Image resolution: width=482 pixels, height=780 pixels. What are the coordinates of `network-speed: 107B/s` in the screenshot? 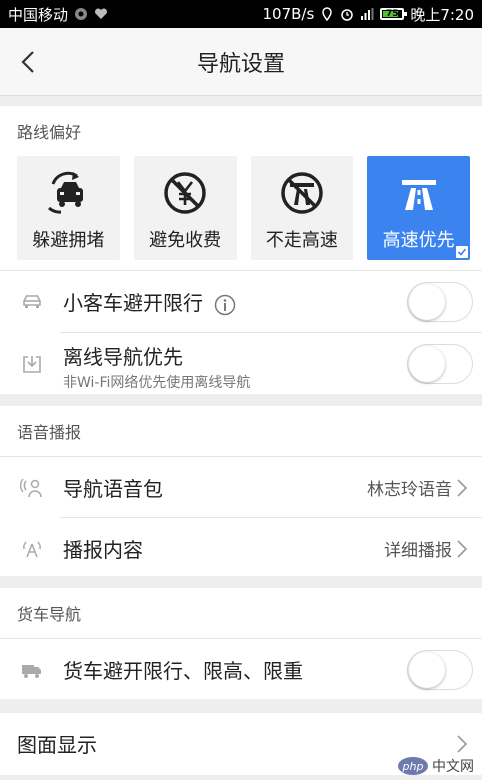 It's located at (288, 14).